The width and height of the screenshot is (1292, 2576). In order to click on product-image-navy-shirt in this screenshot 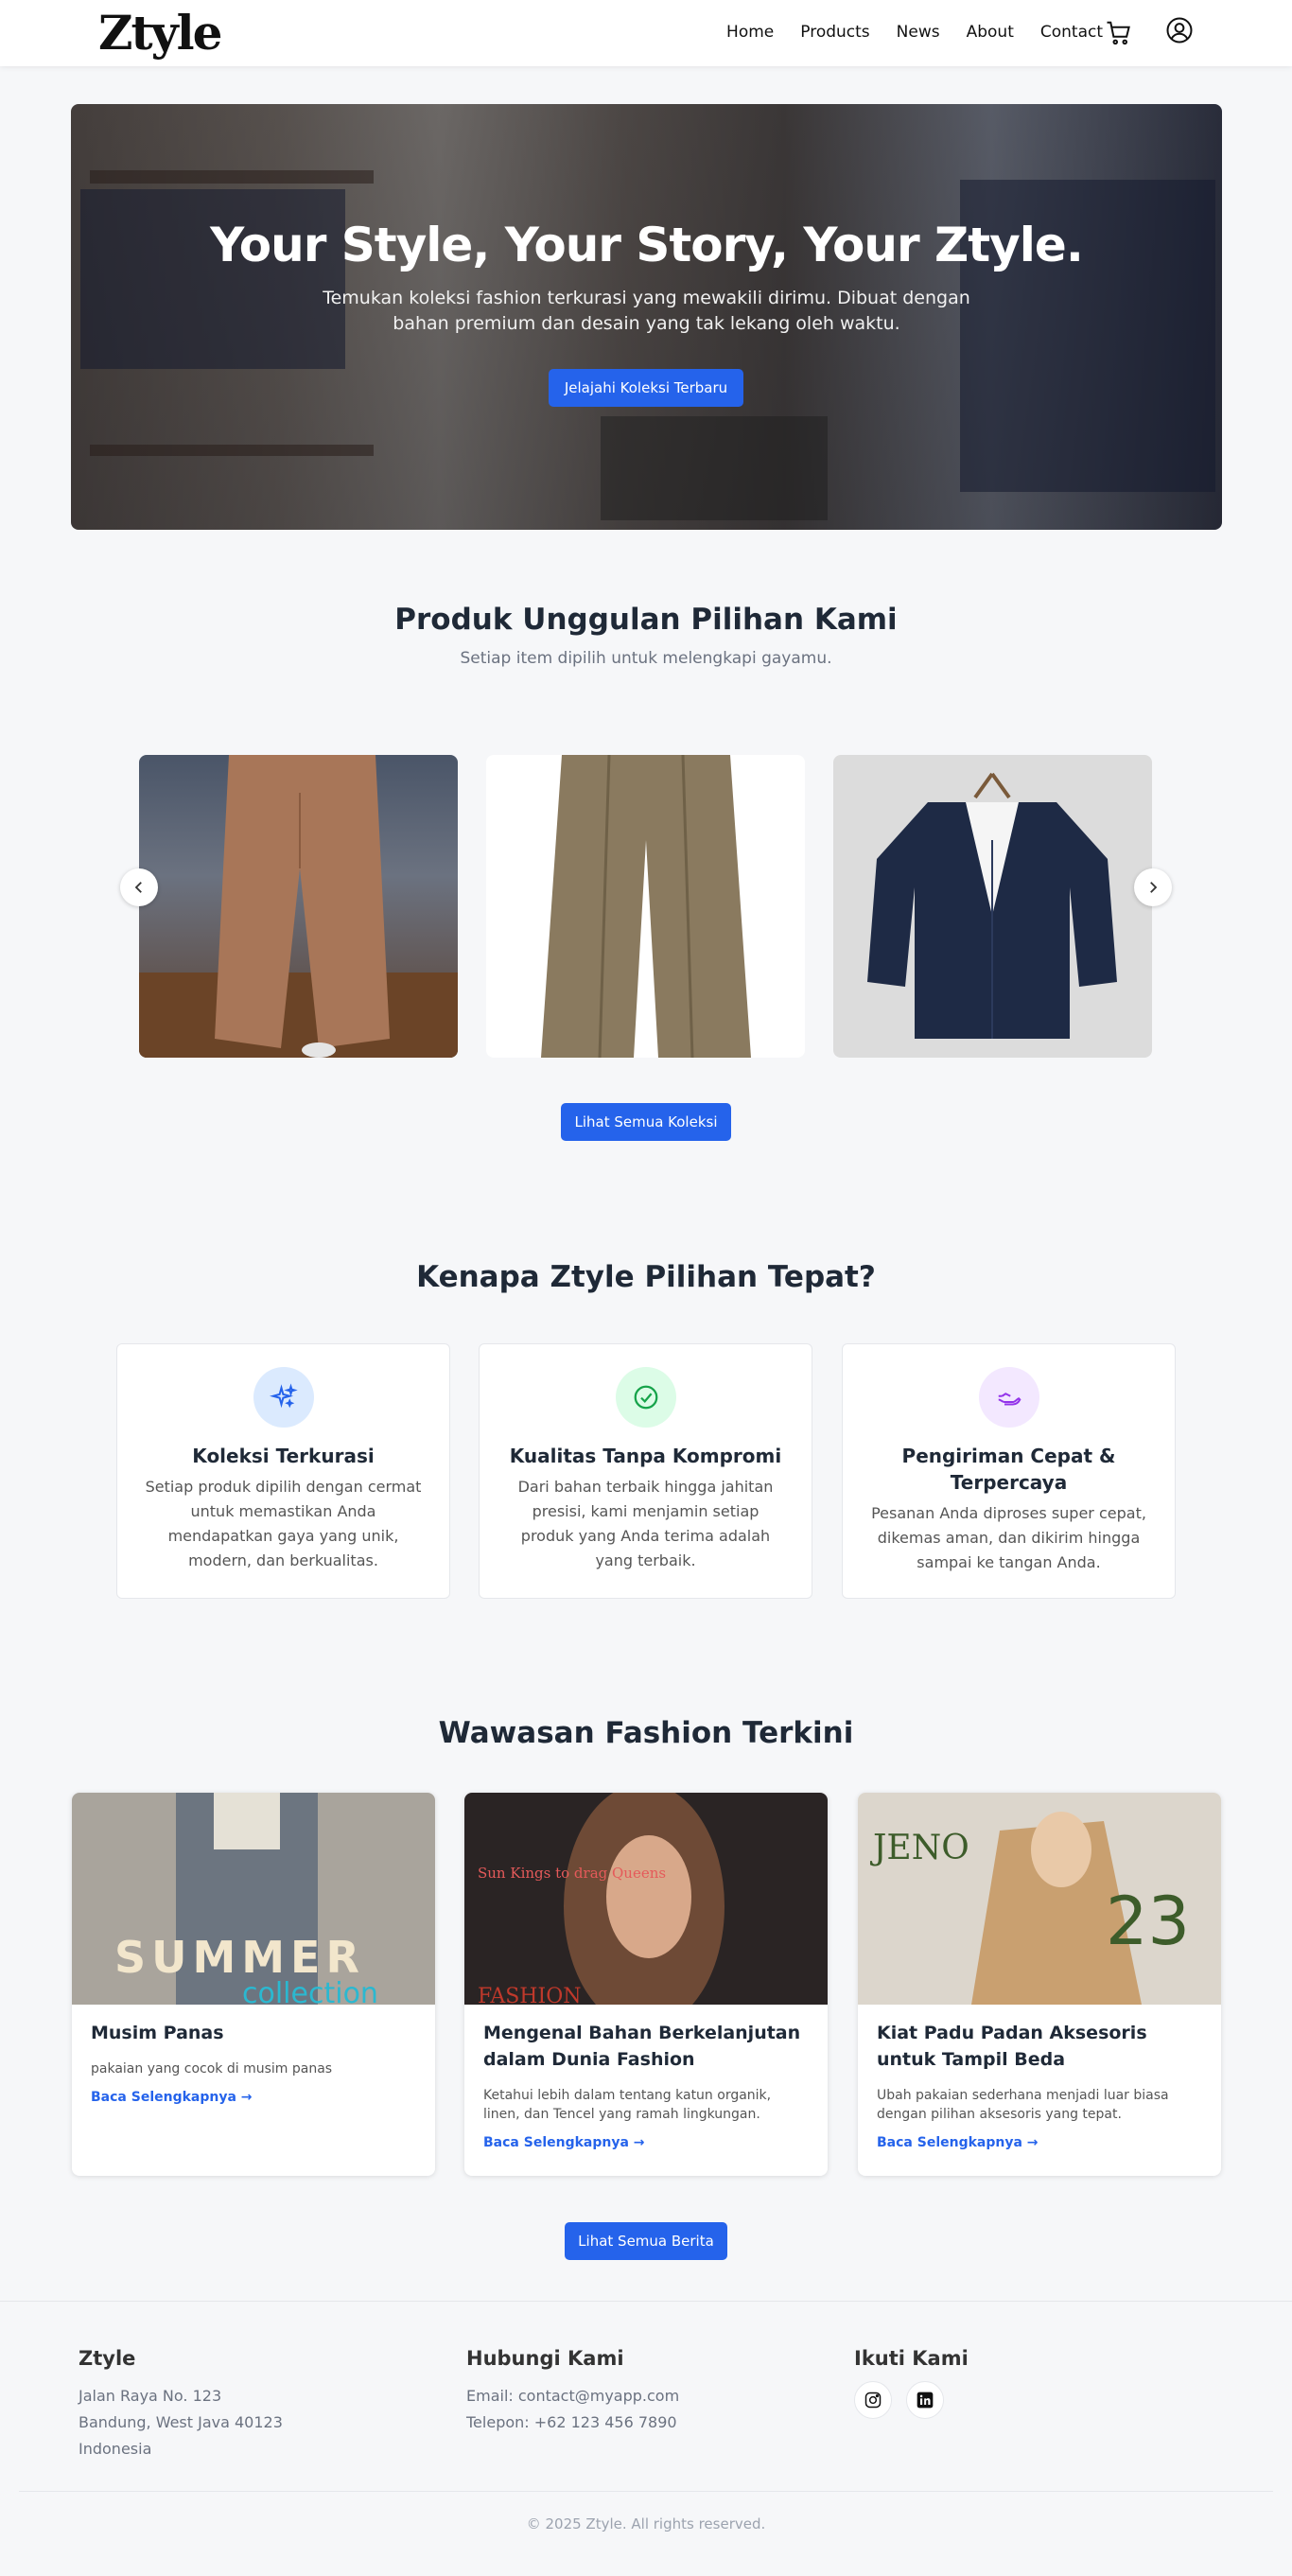, I will do `click(992, 905)`.